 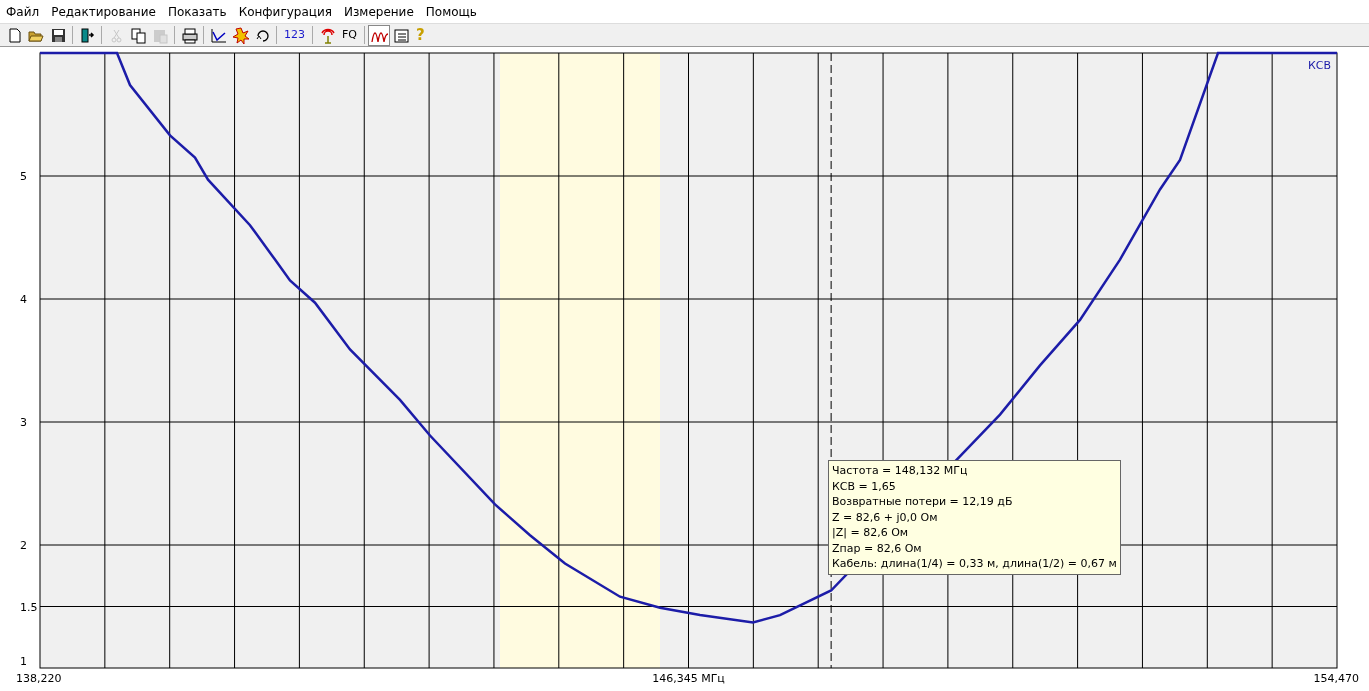 What do you see at coordinates (23, 299) in the screenshot?
I see `axis-label: 4` at bounding box center [23, 299].